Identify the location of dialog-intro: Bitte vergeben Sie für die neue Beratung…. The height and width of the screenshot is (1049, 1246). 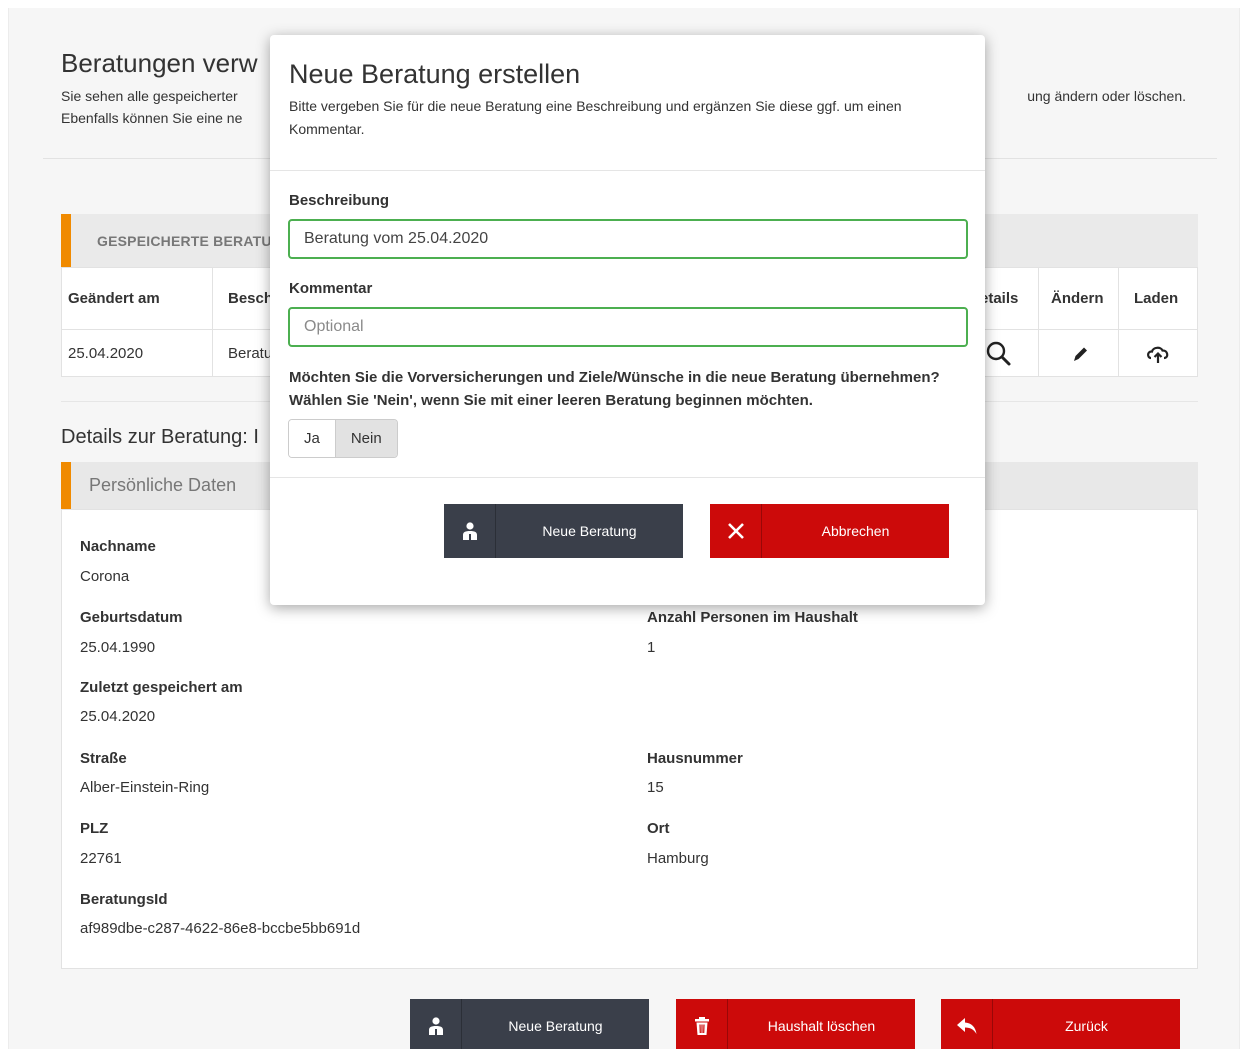
(595, 117).